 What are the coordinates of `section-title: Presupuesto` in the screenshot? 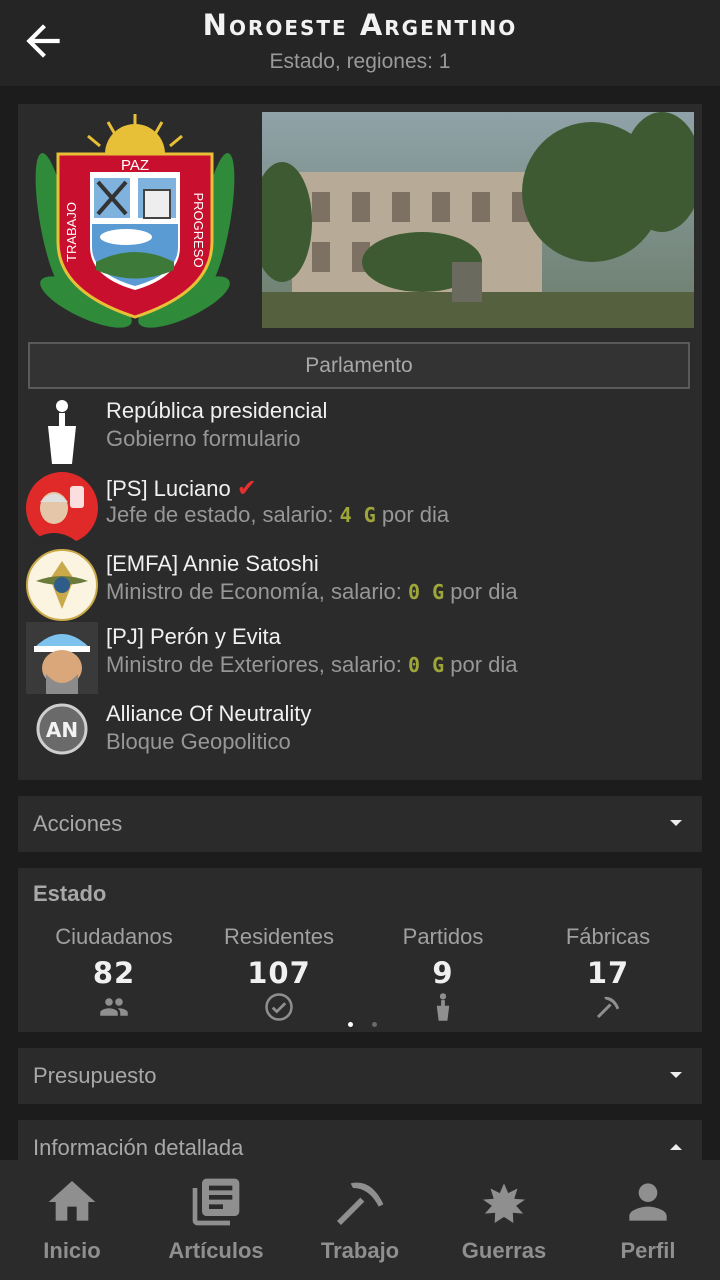 It's located at (95, 1075).